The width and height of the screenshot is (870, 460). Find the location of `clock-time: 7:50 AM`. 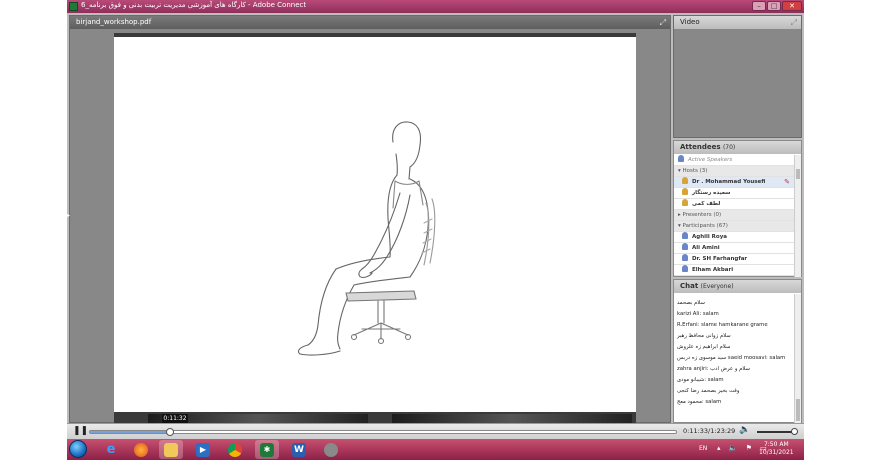

clock-time: 7:50 AM is located at coordinates (776, 444).